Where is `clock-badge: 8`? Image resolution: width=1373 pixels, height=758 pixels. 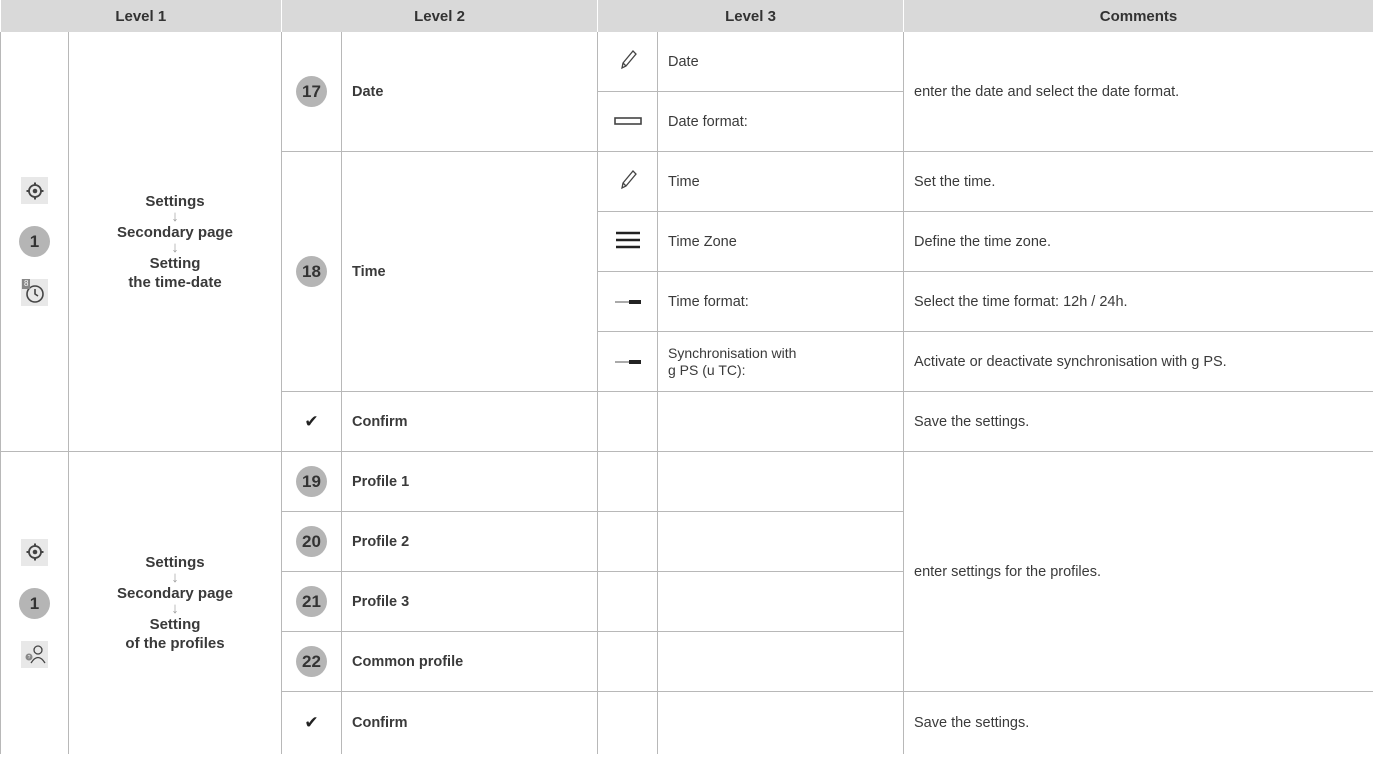
clock-badge: 8 is located at coordinates (26, 284).